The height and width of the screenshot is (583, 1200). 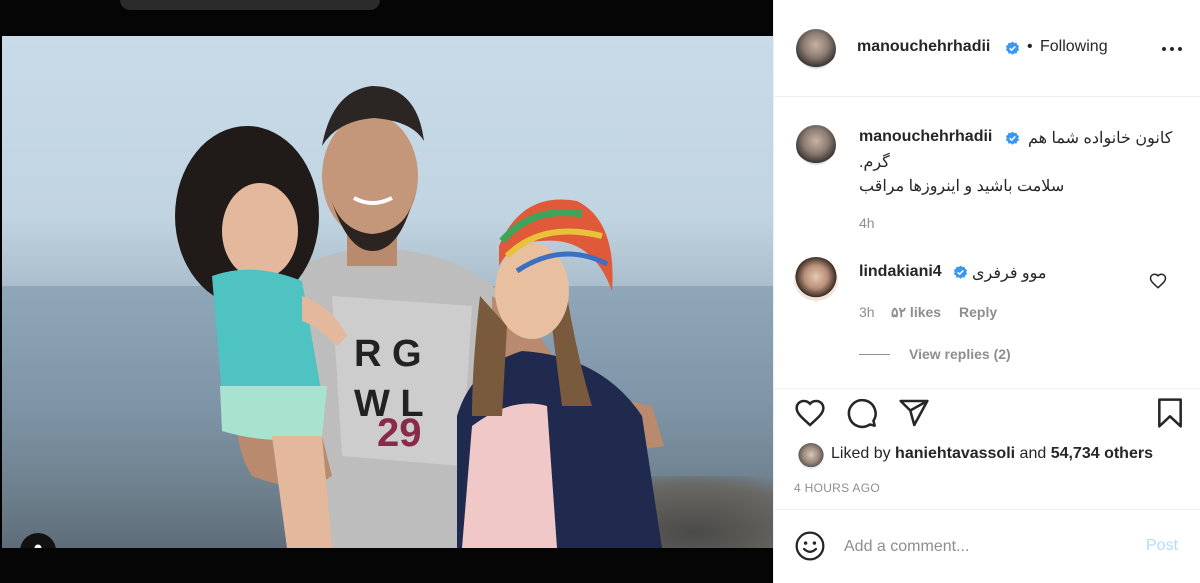 I want to click on heart-icon, so click(x=810, y=413).